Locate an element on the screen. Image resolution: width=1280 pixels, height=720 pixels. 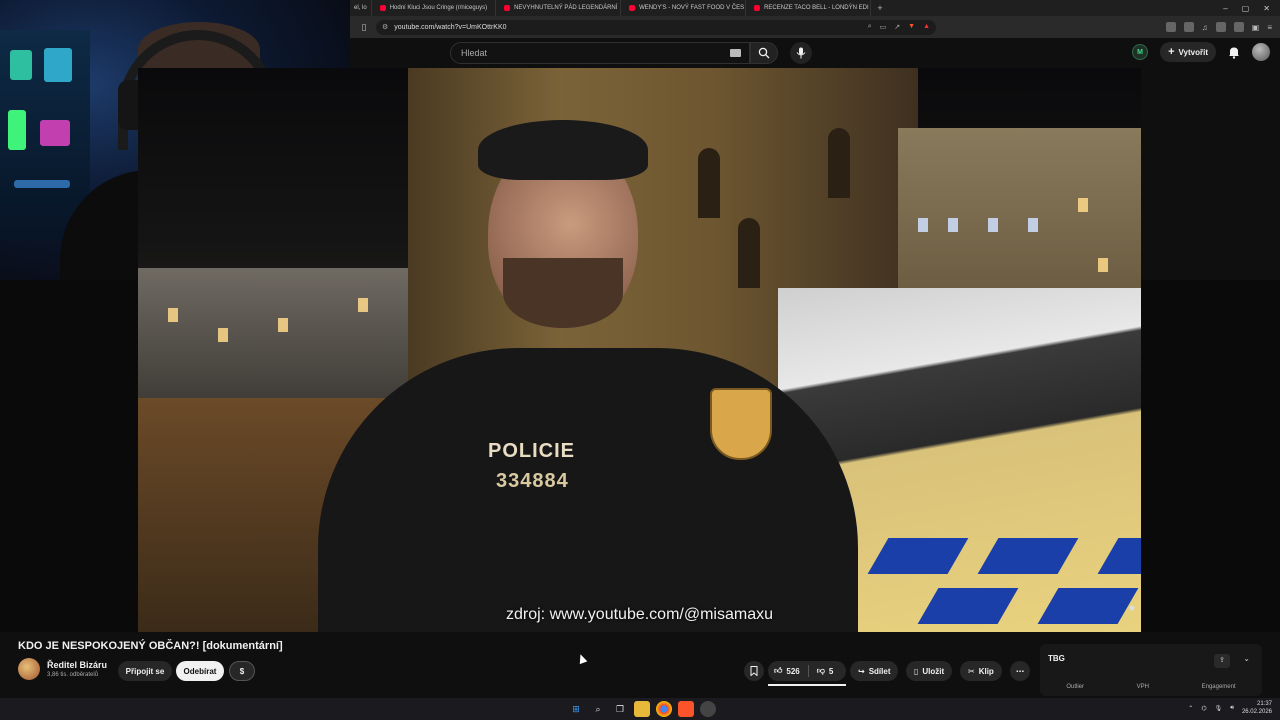
channel-watermark-icon: ◆ is located at coordinates (1131, 607).